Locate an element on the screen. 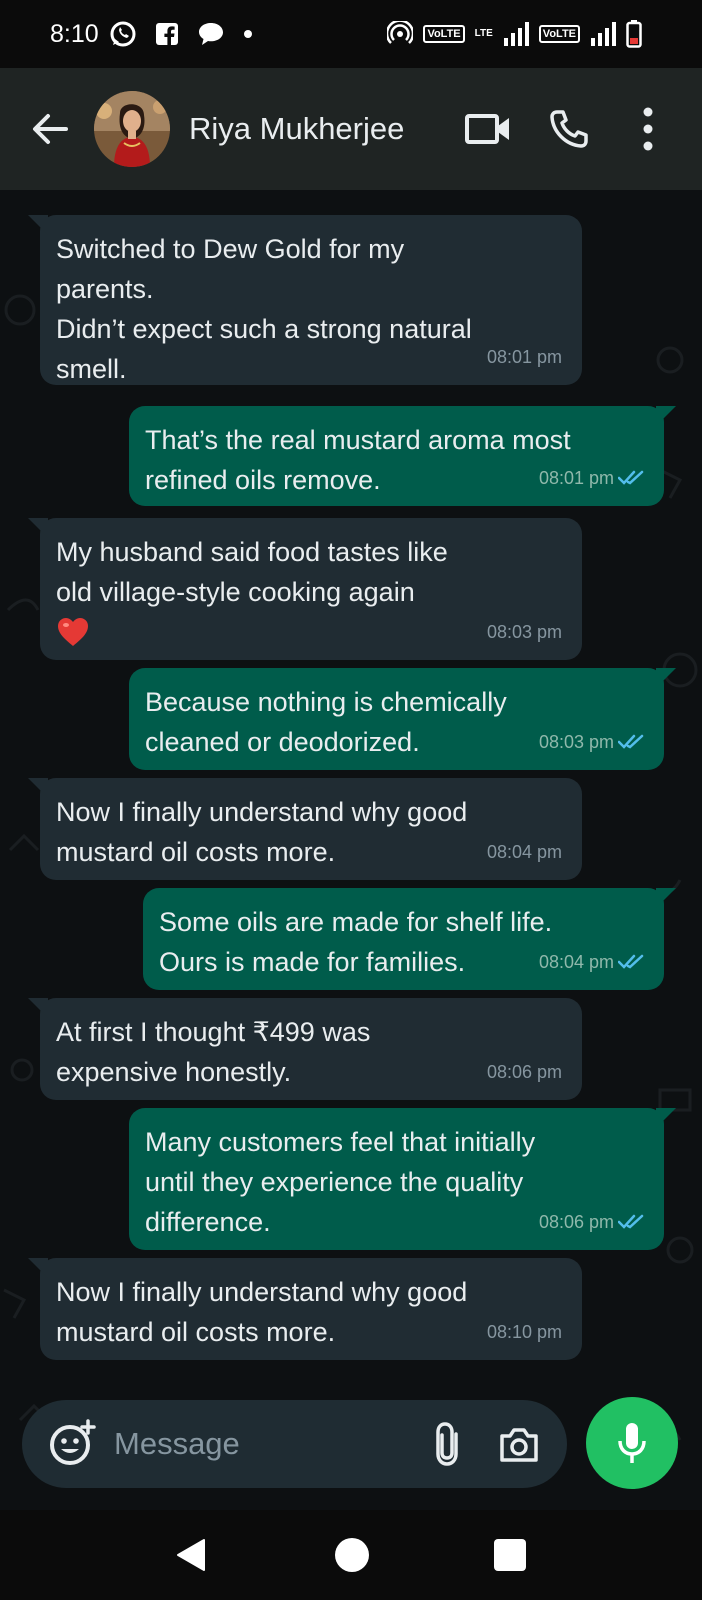 The height and width of the screenshot is (1600, 702). nav-back-icon is located at coordinates (191, 1555).